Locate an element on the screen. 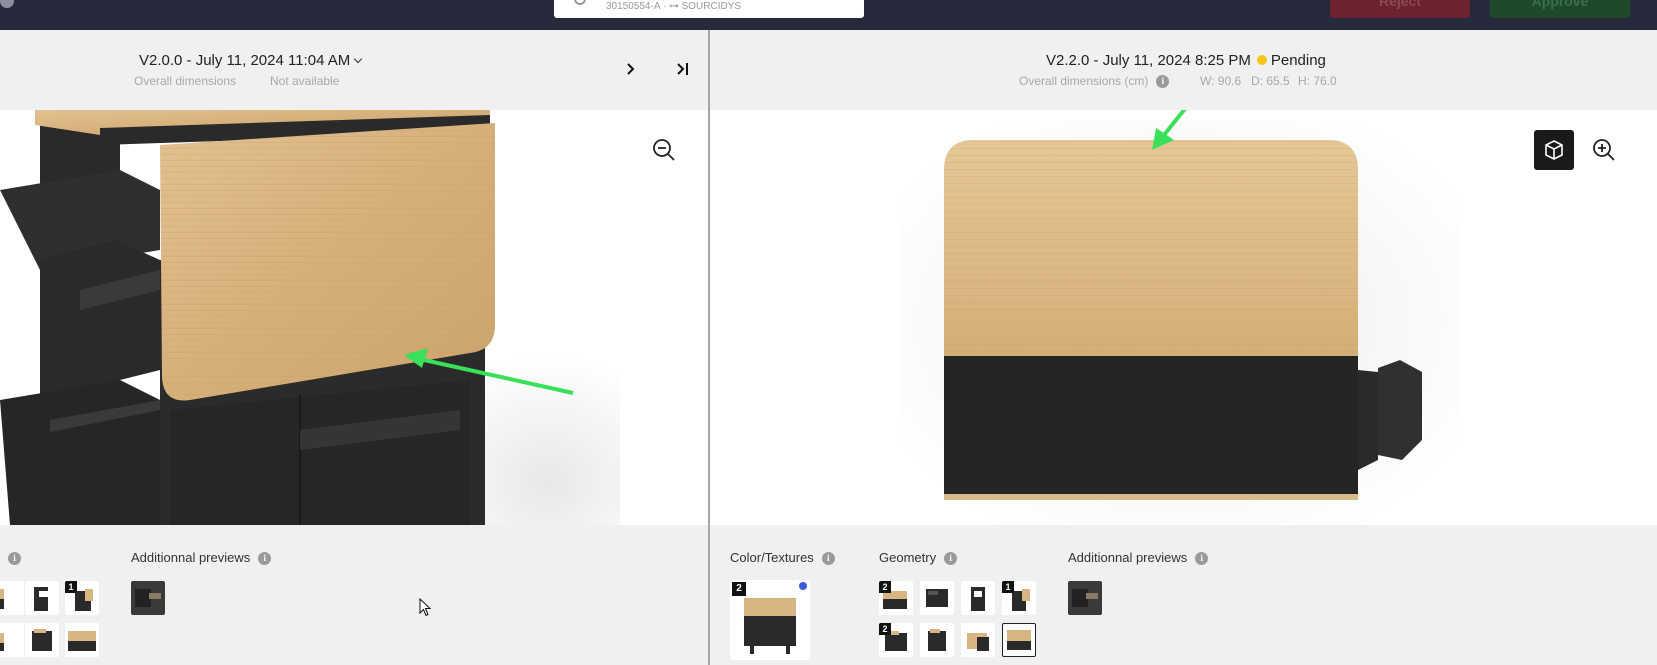 The height and width of the screenshot is (665, 1657). approve-button: Approve is located at coordinates (1560, 9).